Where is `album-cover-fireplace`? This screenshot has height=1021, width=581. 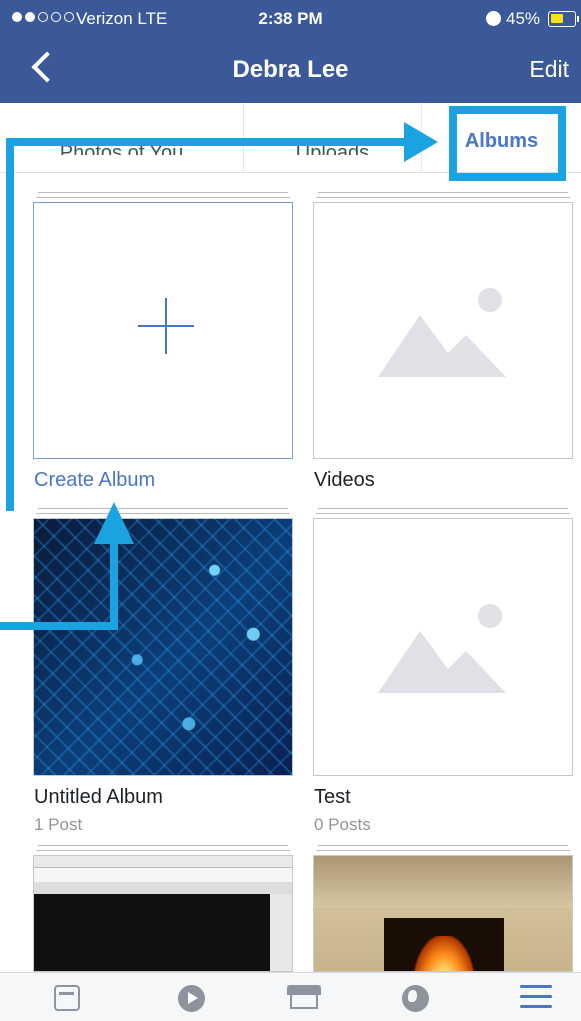
album-cover-fireplace is located at coordinates (443, 913).